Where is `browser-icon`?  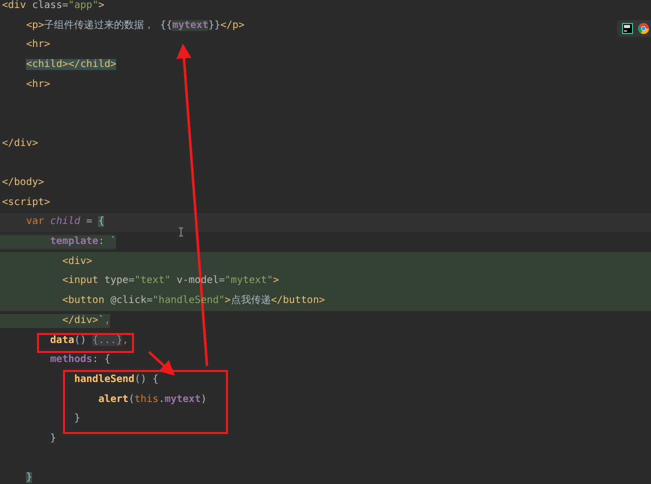 browser-icon is located at coordinates (643, 28).